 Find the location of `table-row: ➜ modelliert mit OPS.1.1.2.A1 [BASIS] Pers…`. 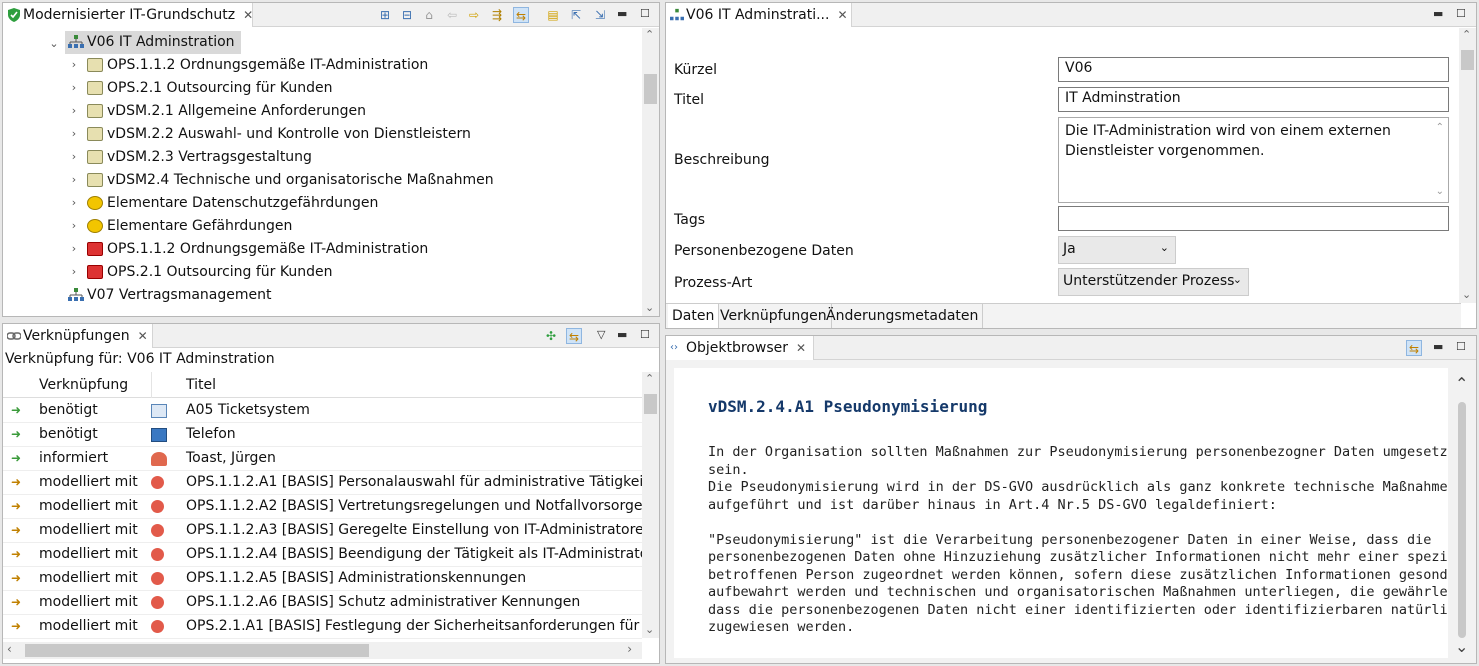

table-row: ➜ modelliert mit OPS.1.1.2.A1 [BASIS] Pers… is located at coordinates (331, 483).